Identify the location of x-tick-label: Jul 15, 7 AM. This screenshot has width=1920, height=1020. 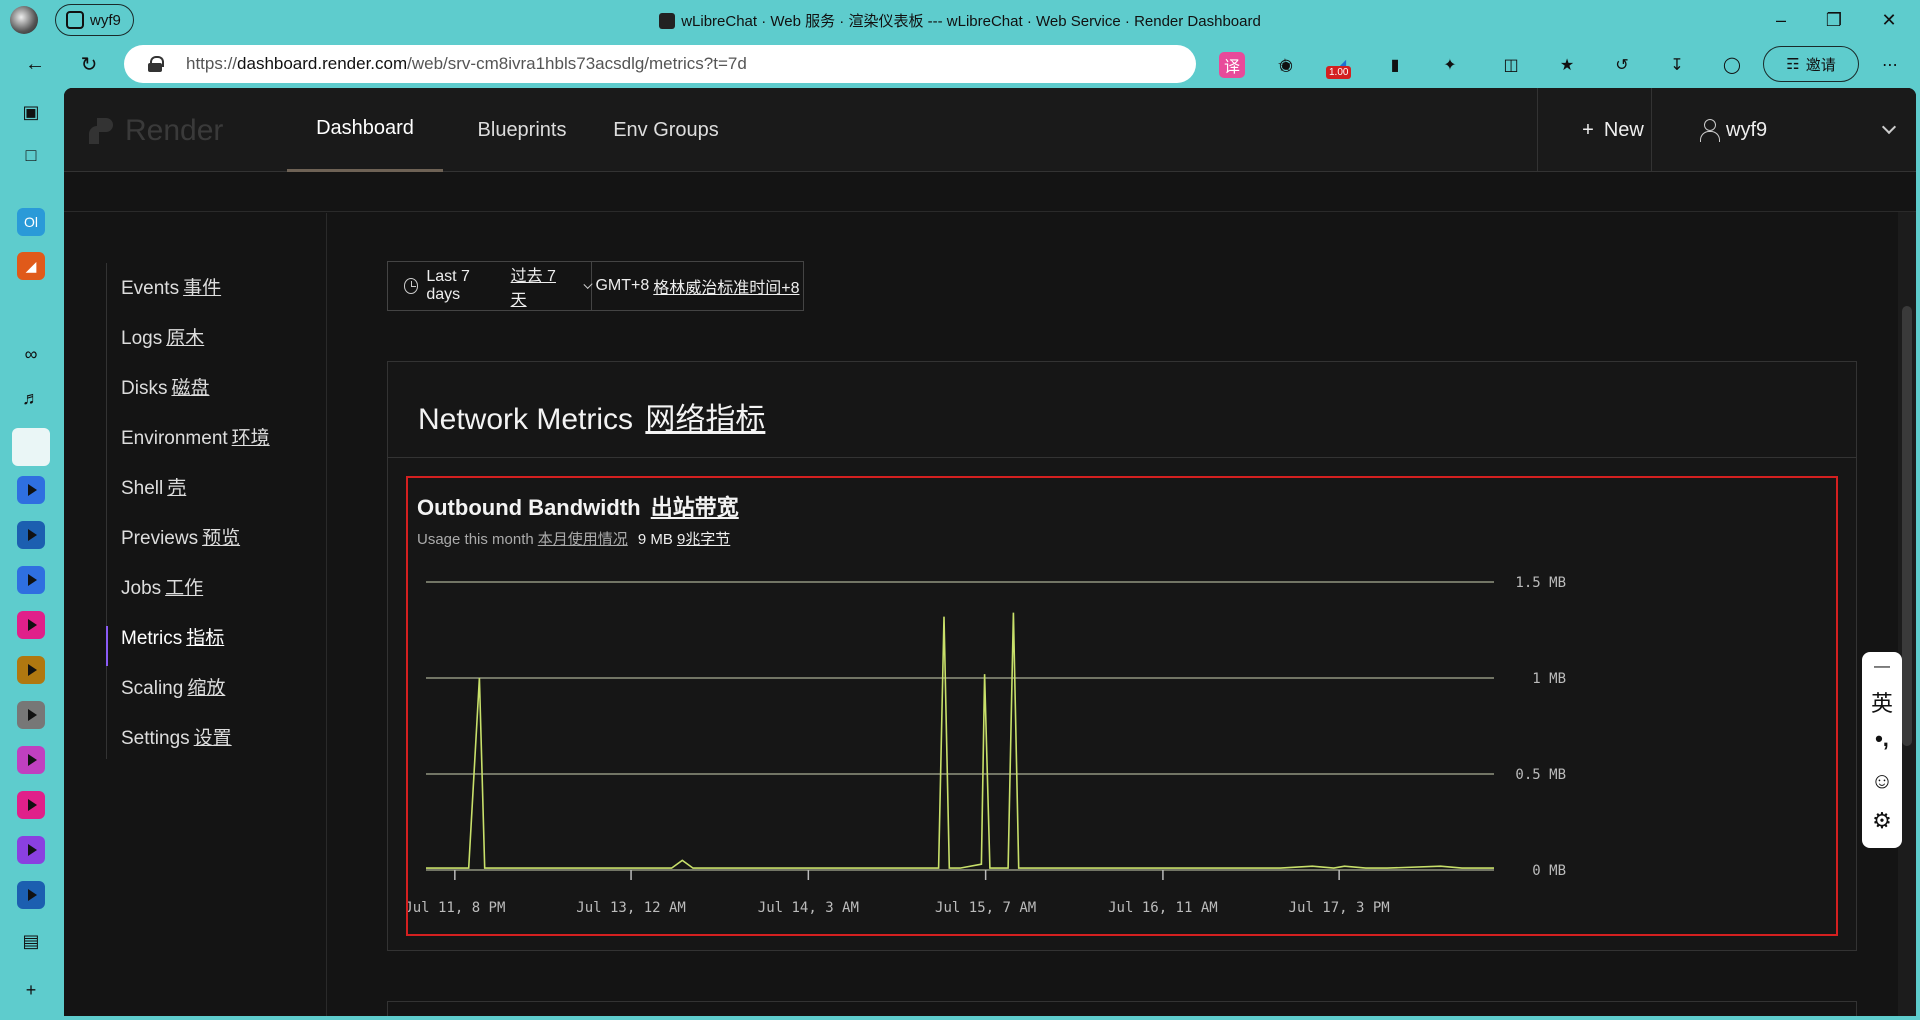
(985, 908).